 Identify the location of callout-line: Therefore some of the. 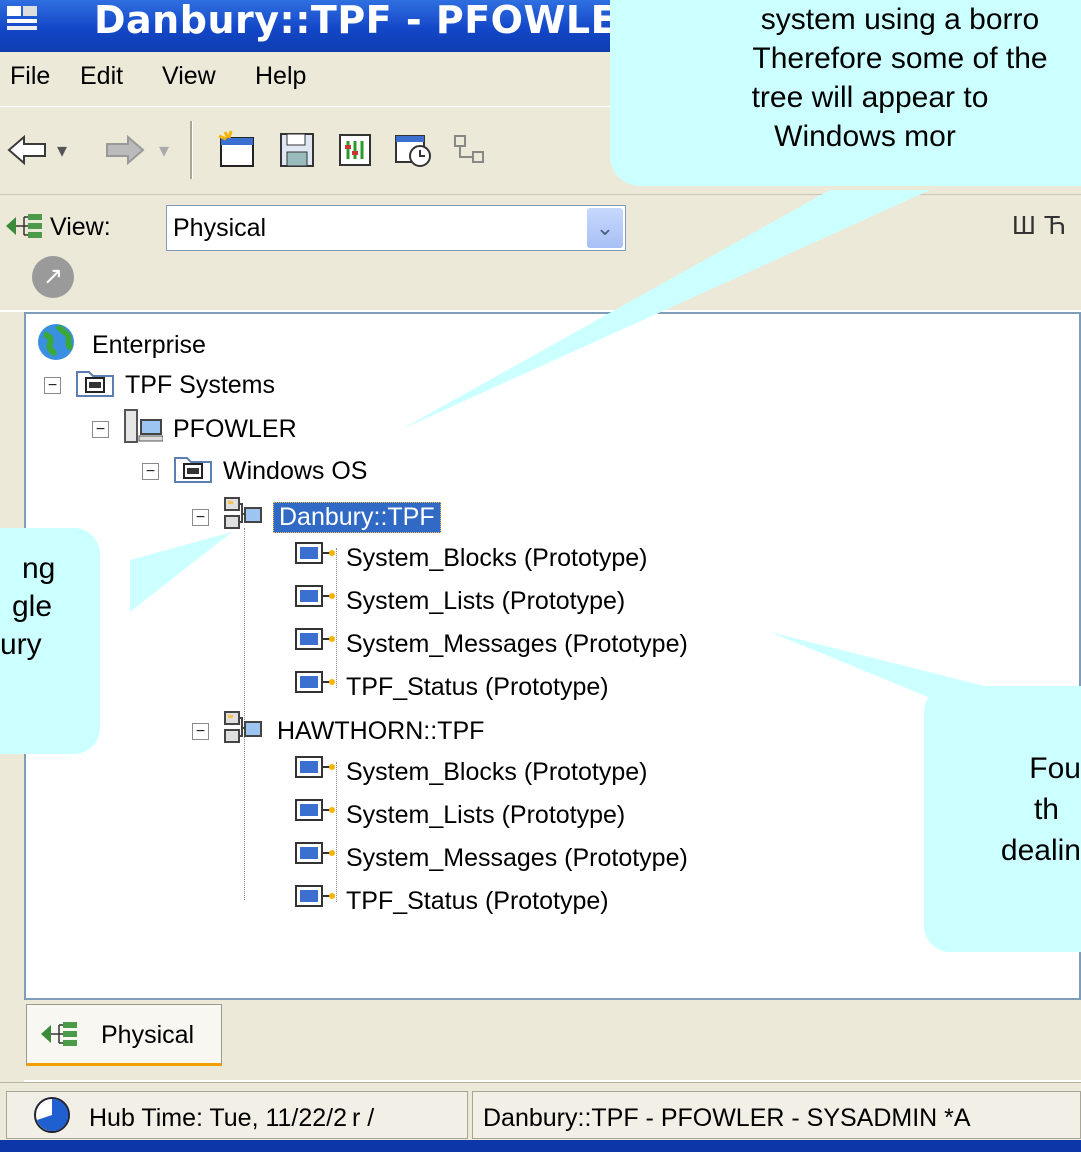
(900, 58).